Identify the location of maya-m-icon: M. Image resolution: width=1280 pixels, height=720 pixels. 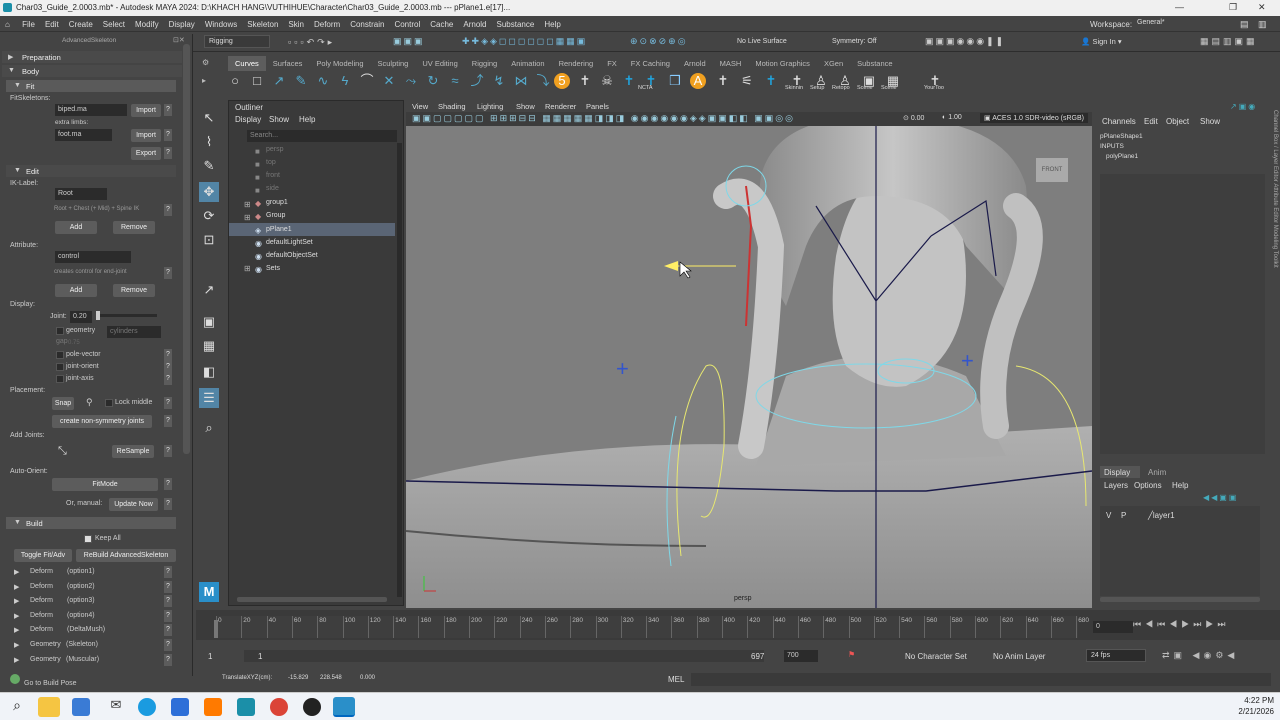
(209, 592).